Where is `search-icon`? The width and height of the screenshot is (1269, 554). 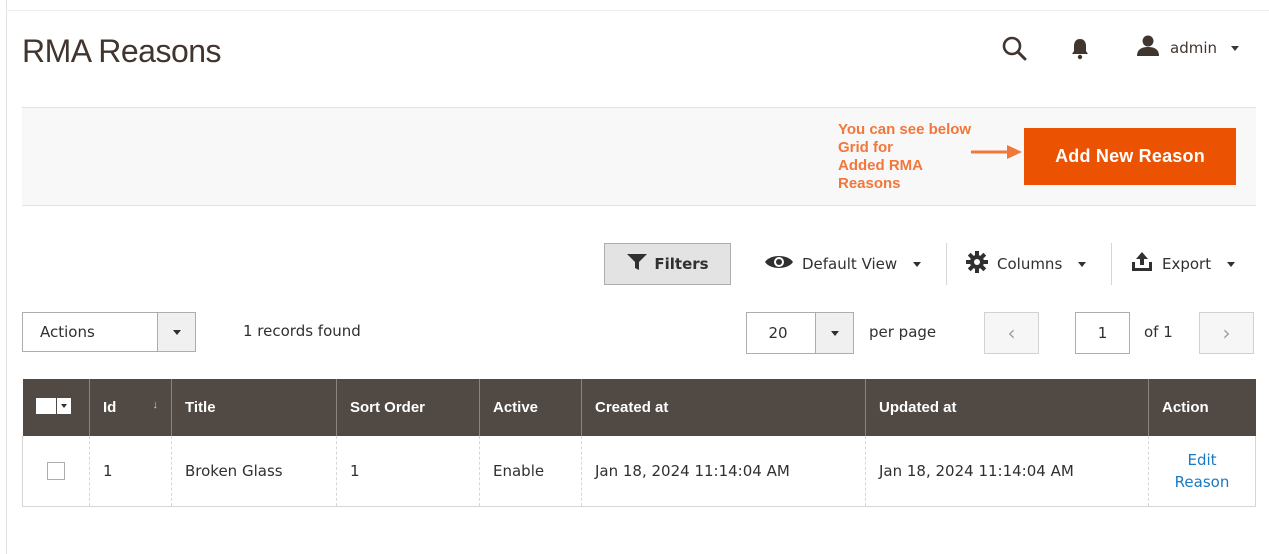
search-icon is located at coordinates (1015, 49).